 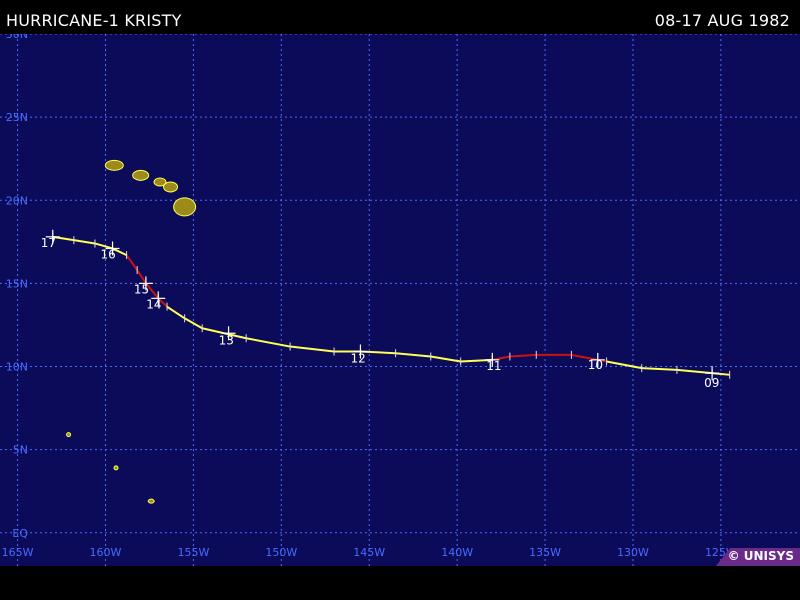 What do you see at coordinates (17, 283) in the screenshot?
I see `lat-tick-label: 15N` at bounding box center [17, 283].